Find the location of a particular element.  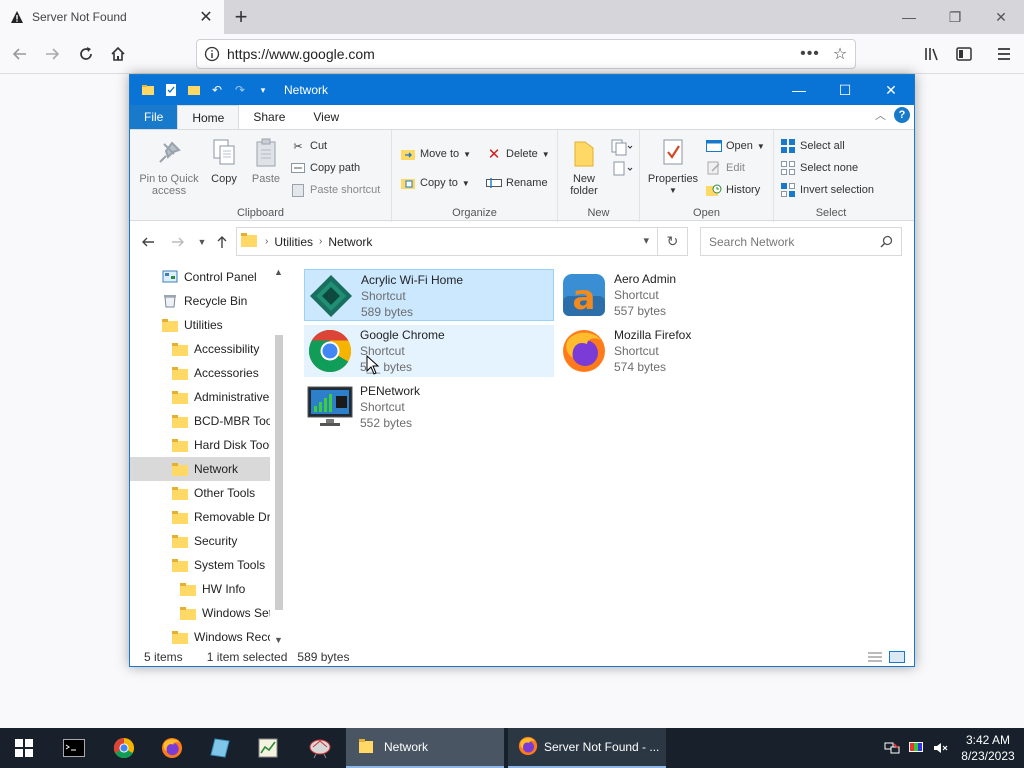

menu-icon is located at coordinates (1004, 54).